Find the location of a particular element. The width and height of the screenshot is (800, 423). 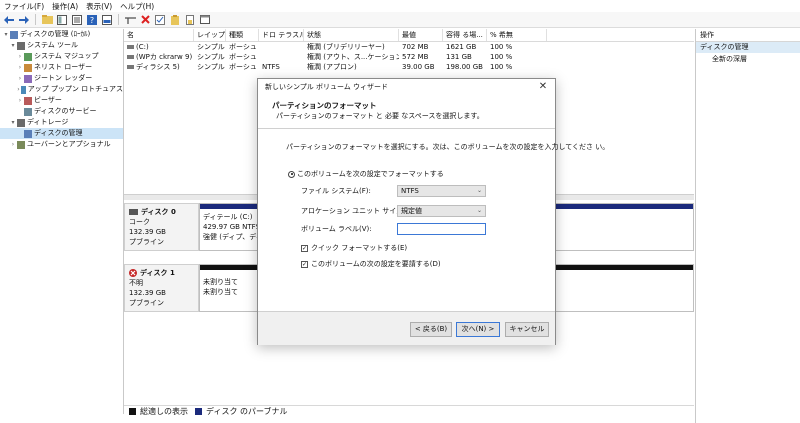

tree-item: › システム マジュップ is located at coordinates (61, 56).